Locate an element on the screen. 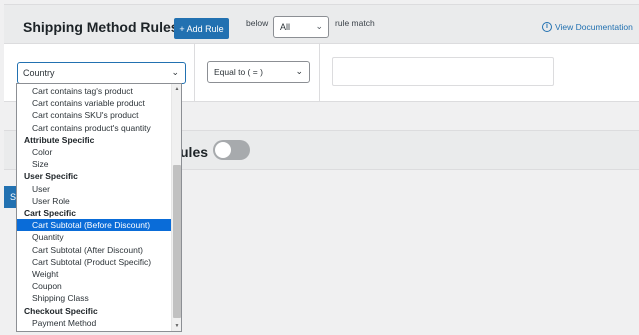 This screenshot has height=335, width=639. dropdown-option: Payment Method is located at coordinates (94, 323).